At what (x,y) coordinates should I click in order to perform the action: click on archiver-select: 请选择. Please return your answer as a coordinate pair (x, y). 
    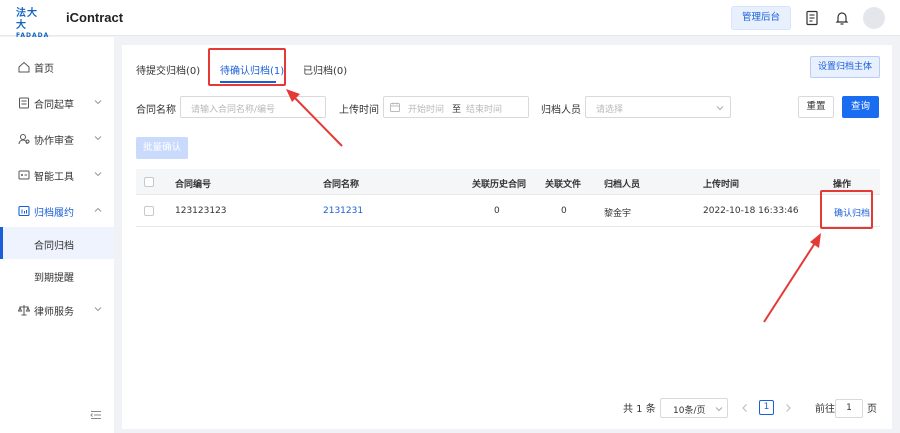
    Looking at the image, I should click on (658, 107).